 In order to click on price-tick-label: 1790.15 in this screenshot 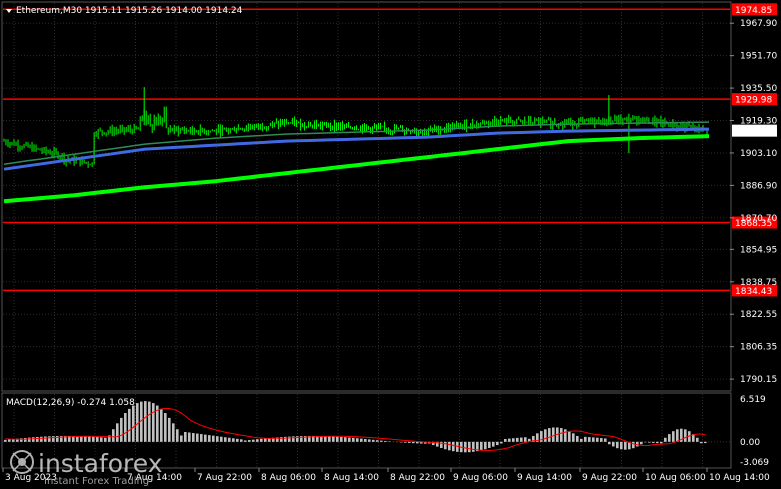, I will do `click(758, 380)`.